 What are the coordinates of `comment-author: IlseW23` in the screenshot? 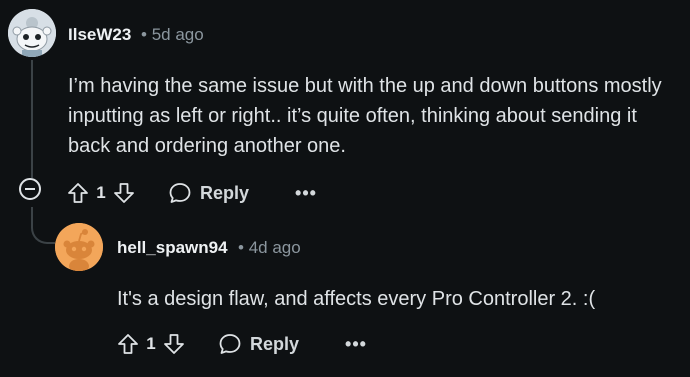 It's located at (99, 35).